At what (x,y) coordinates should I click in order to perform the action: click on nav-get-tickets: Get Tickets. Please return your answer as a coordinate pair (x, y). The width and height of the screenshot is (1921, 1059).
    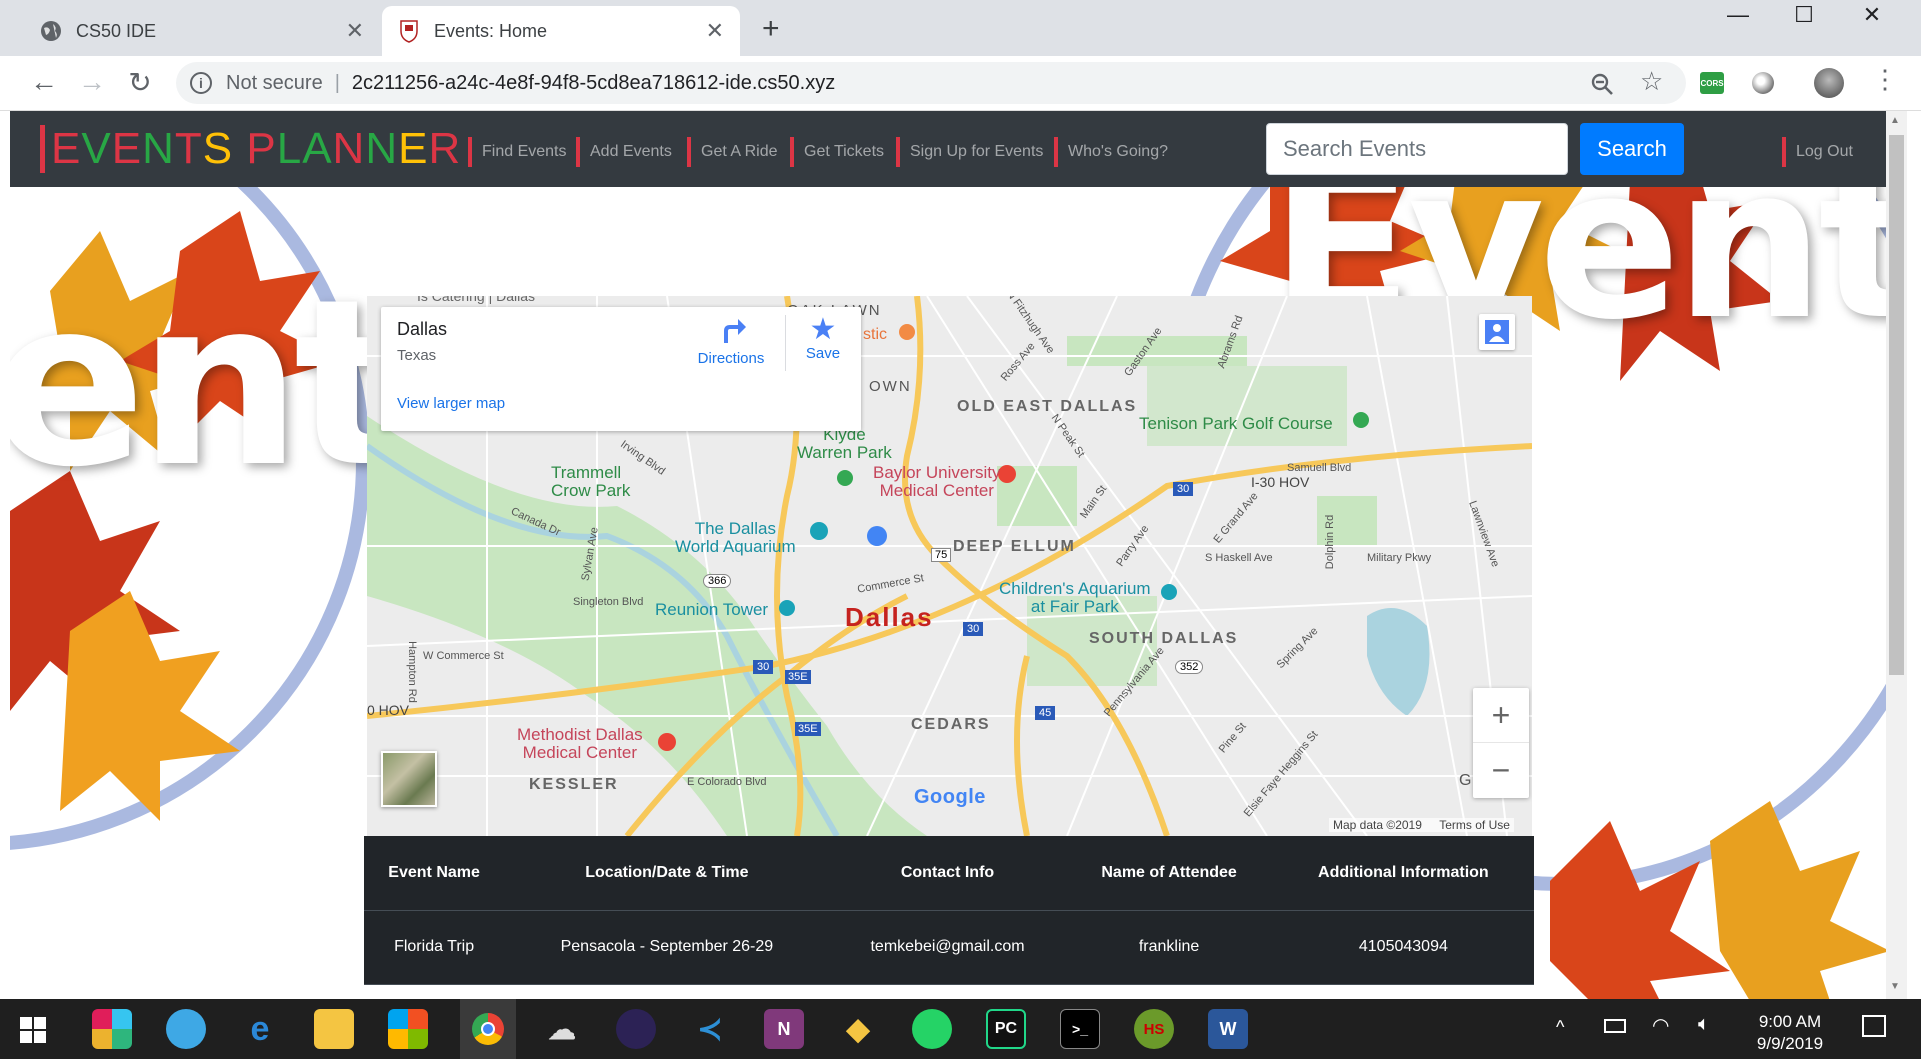
    Looking at the image, I should click on (837, 152).